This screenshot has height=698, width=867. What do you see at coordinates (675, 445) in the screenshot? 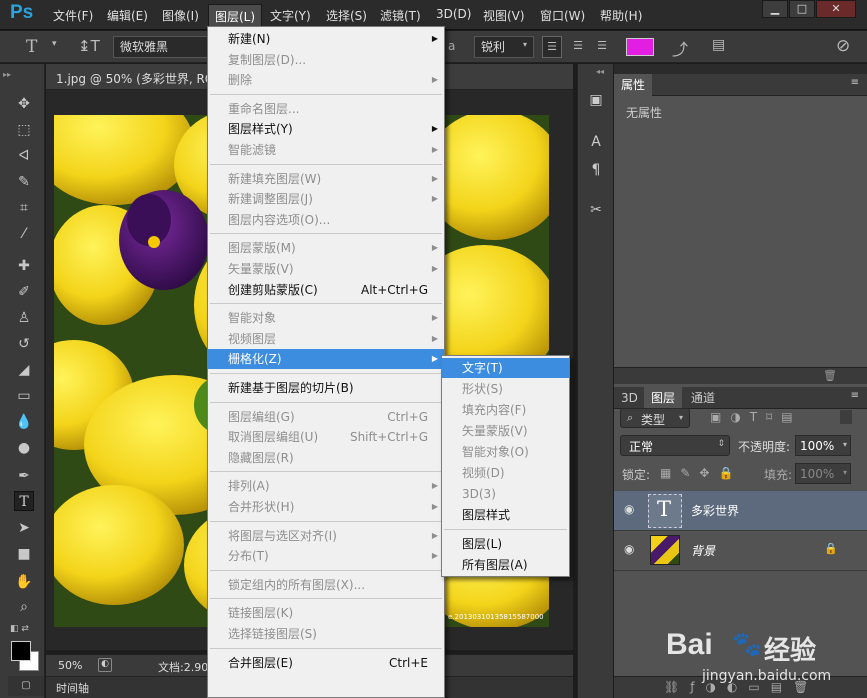
I see `blend-mode-select: 正常 ⇕` at bounding box center [675, 445].